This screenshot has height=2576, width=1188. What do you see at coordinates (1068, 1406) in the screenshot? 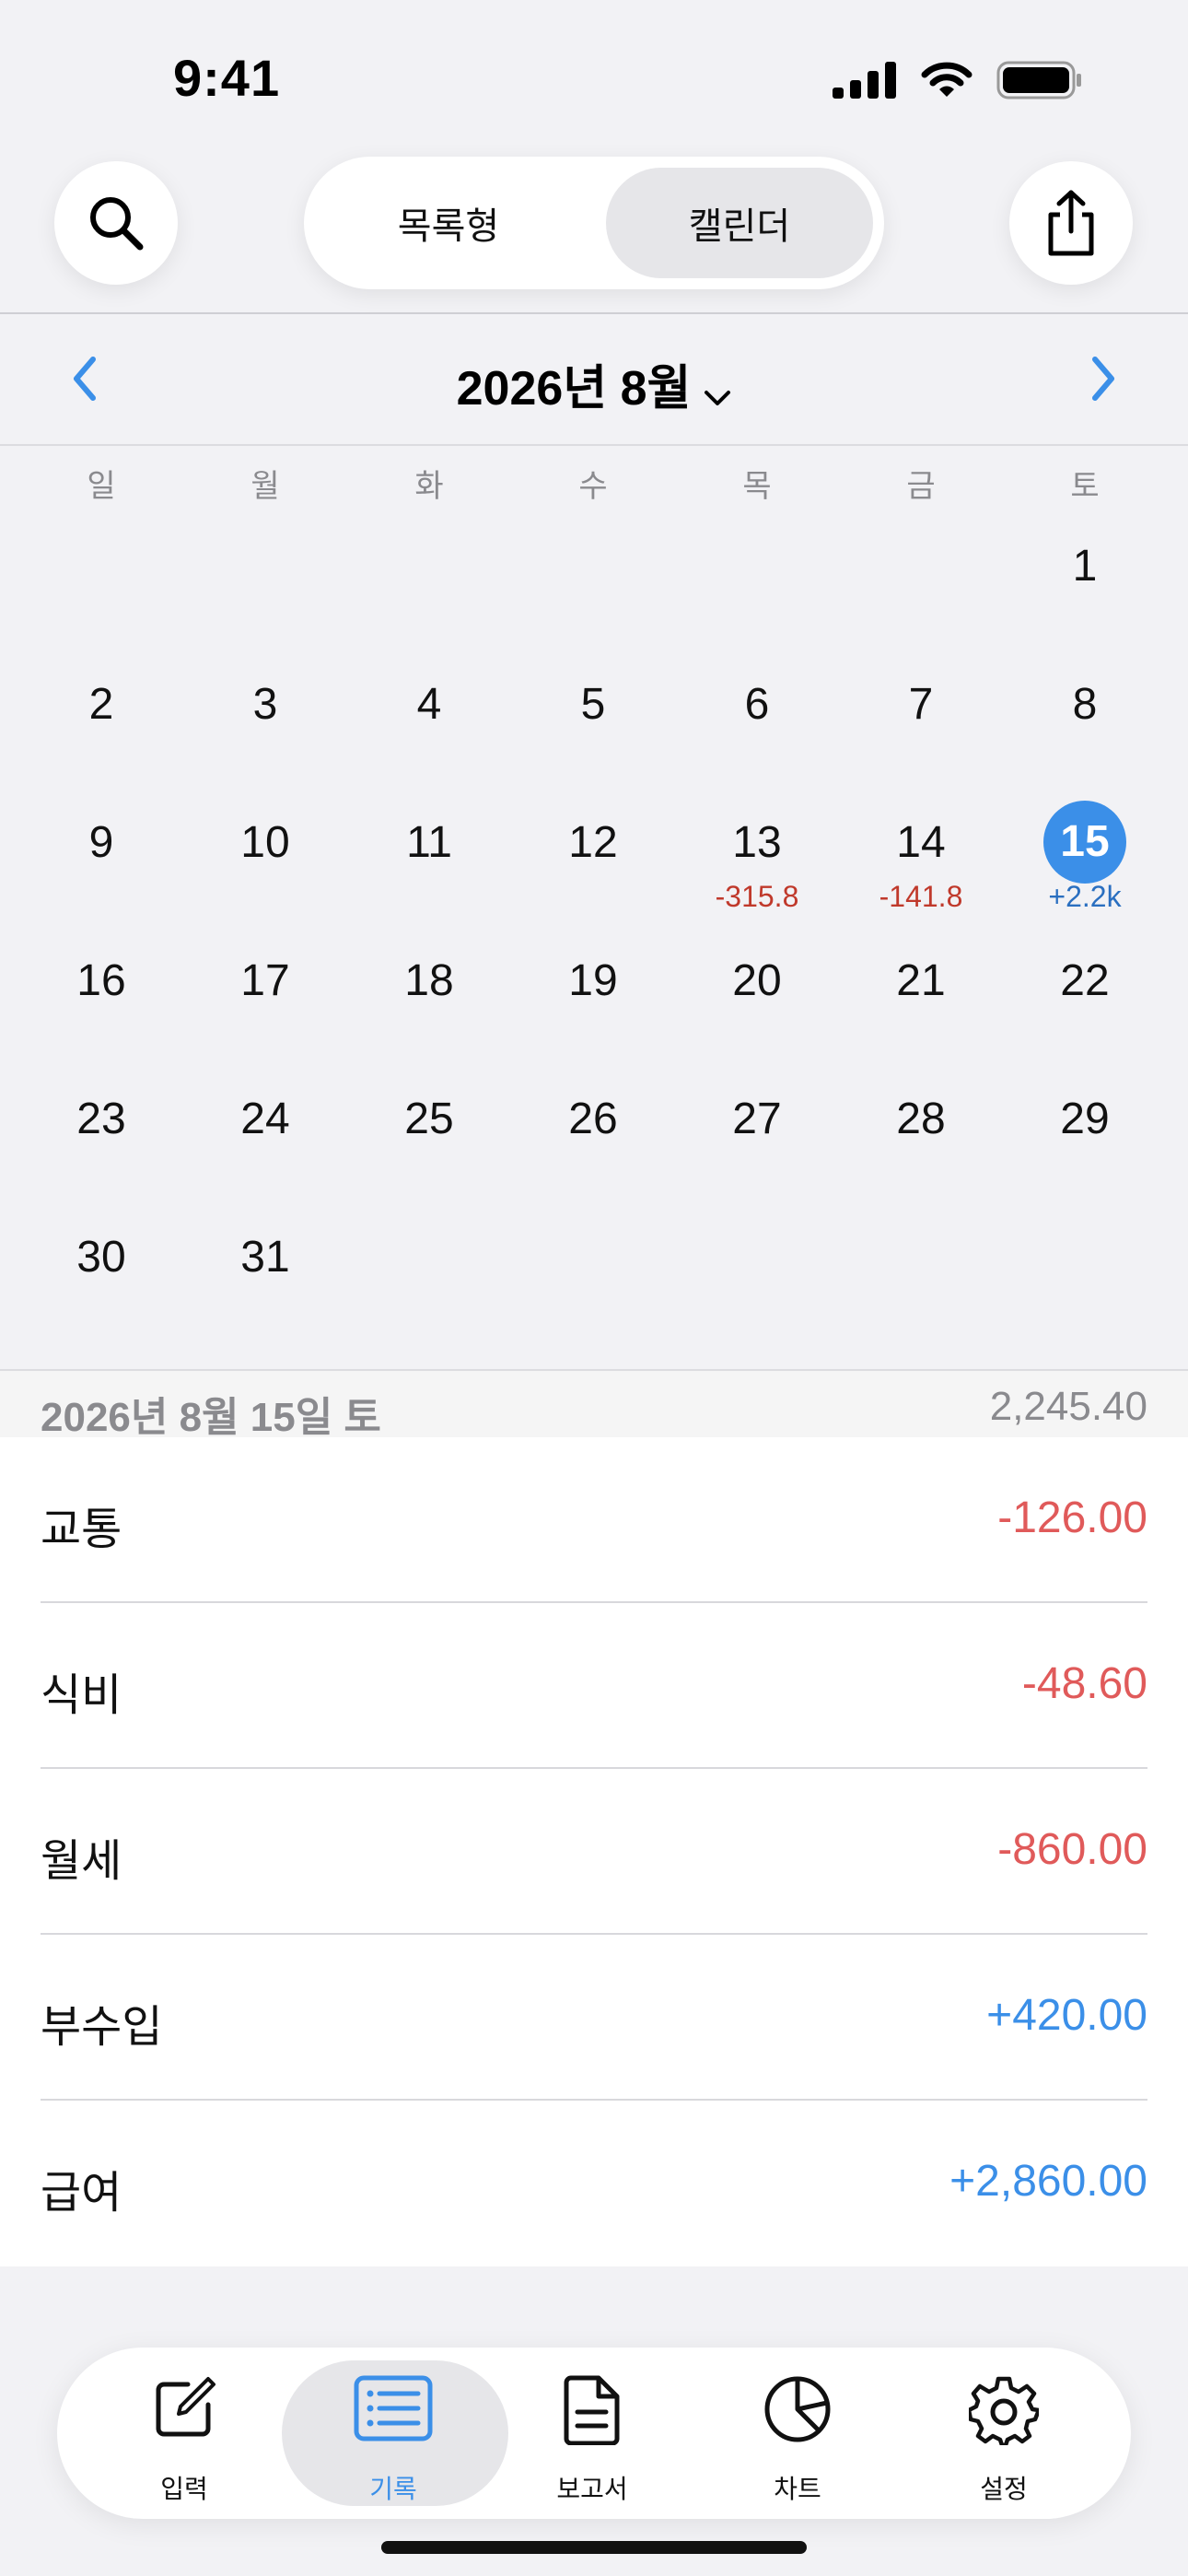
I see `selected-day-total: 2,245.40` at bounding box center [1068, 1406].